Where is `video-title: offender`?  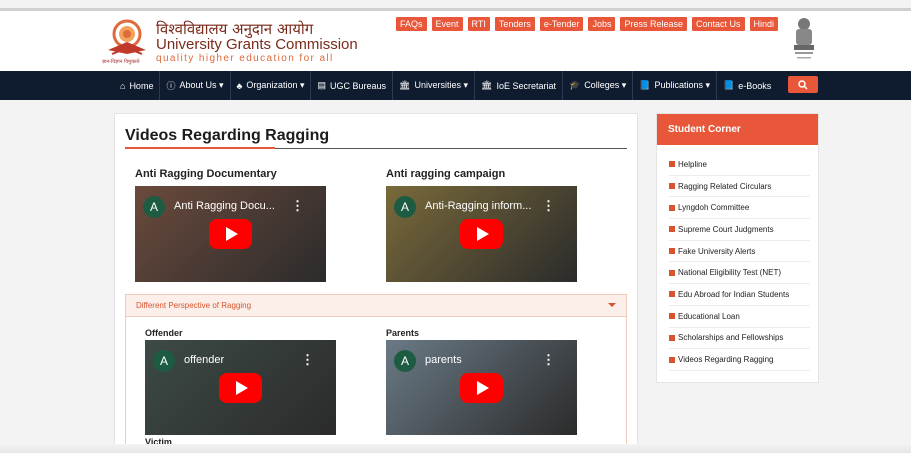 video-title: offender is located at coordinates (204, 360).